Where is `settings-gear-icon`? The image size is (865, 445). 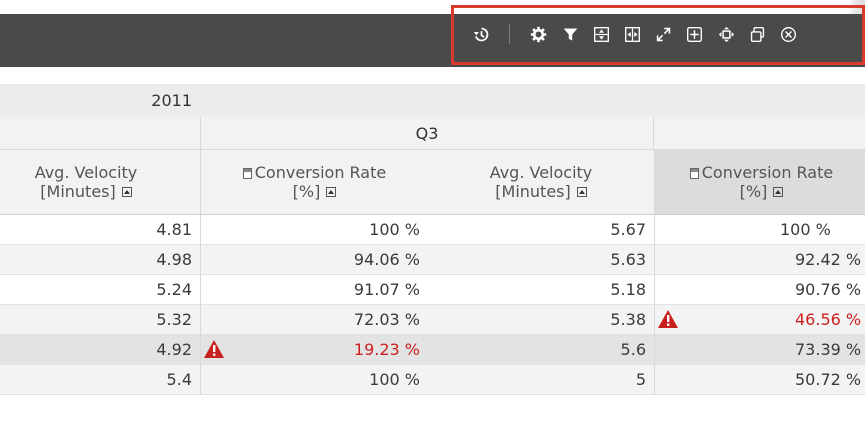 settings-gear-icon is located at coordinates (538, 34).